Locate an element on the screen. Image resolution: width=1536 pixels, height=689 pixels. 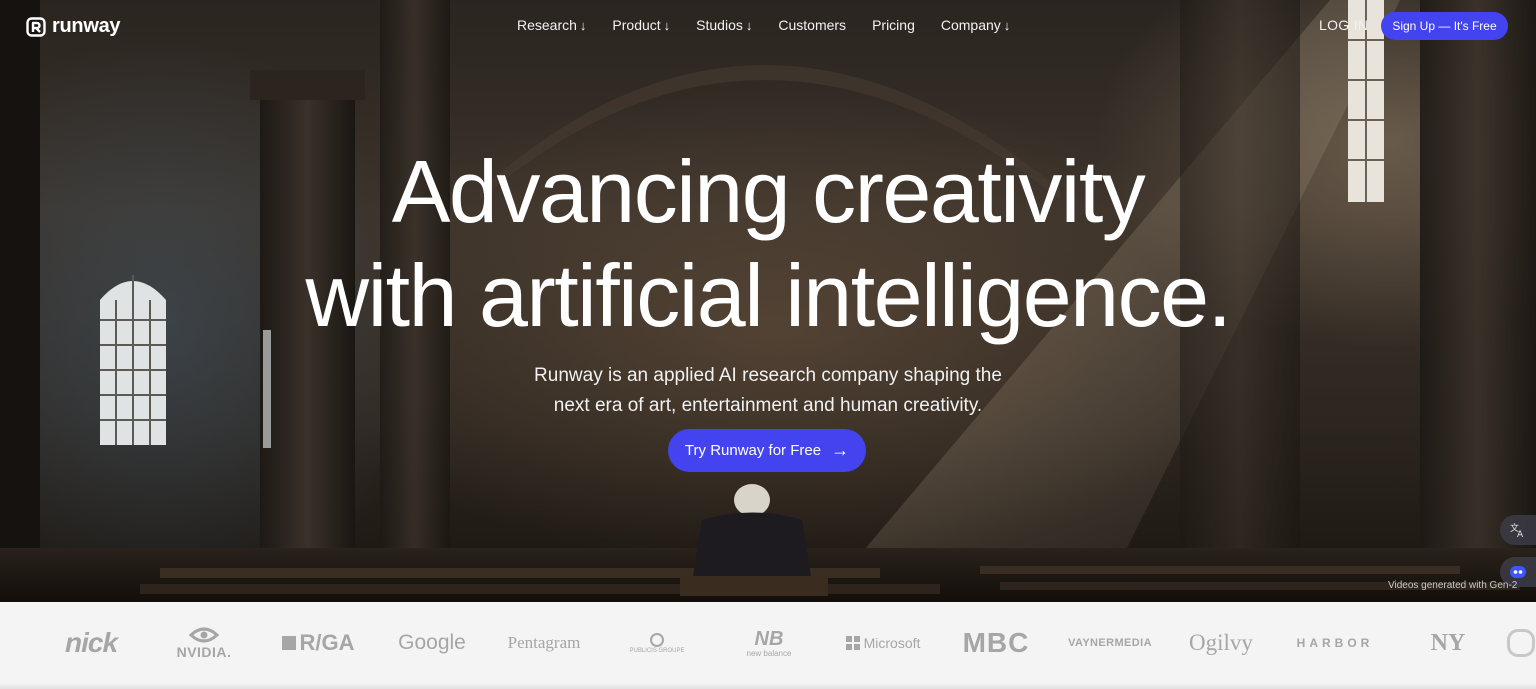
nvidia-eye-icon is located at coordinates (204, 635).